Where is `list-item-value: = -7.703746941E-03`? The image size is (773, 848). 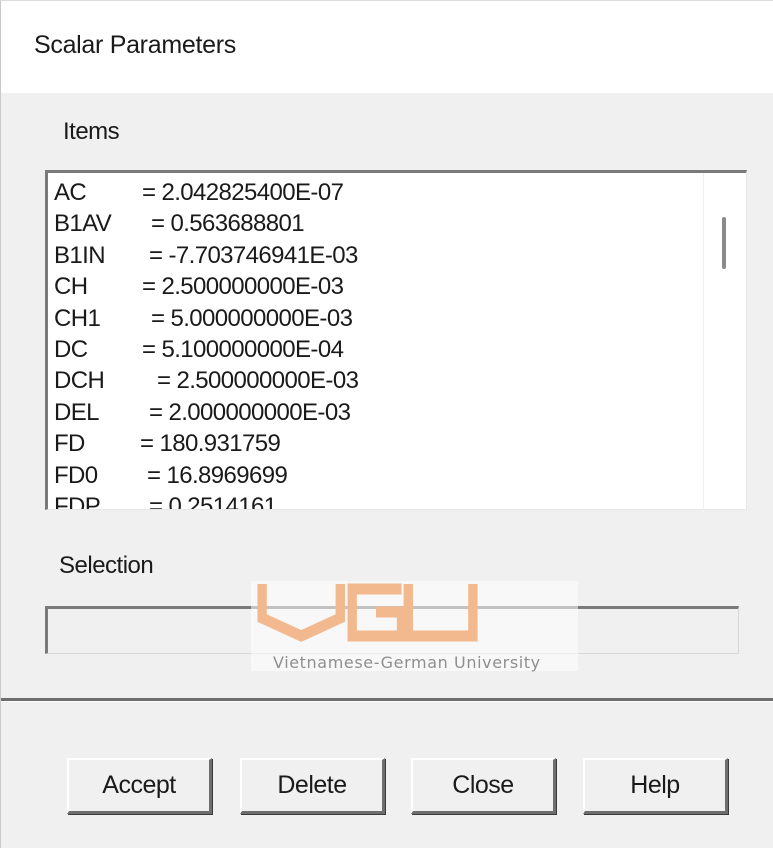 list-item-value: = -7.703746941E-03 is located at coordinates (253, 255).